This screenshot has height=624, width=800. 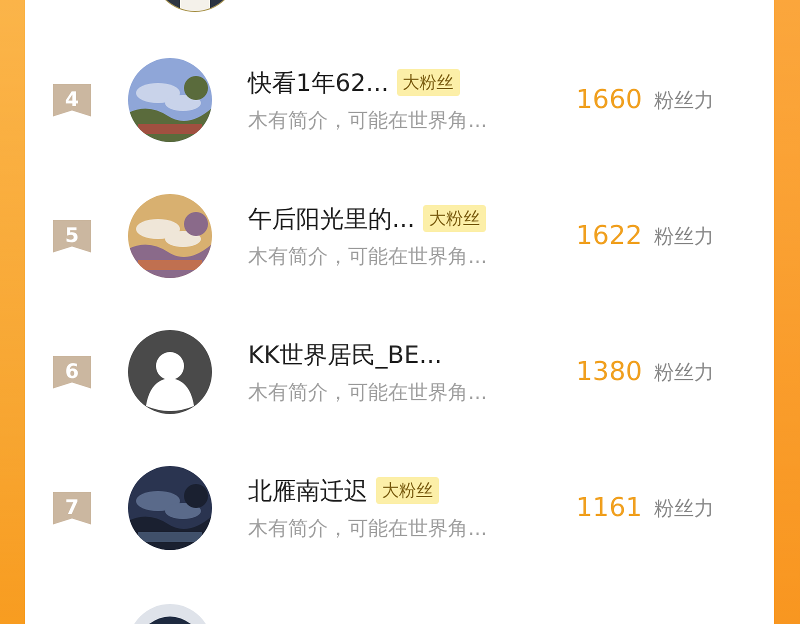 What do you see at coordinates (72, 236) in the screenshot?
I see `rank-badge: 5` at bounding box center [72, 236].